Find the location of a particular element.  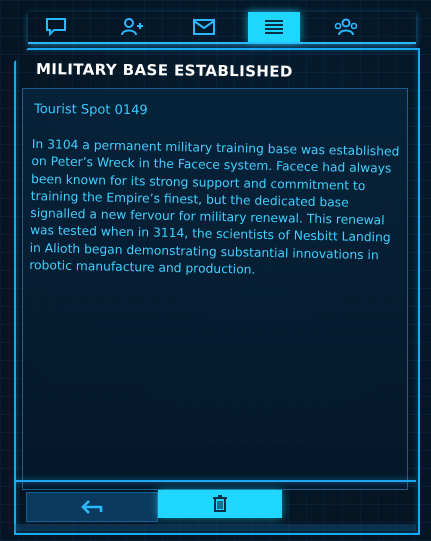

envelope-icon is located at coordinates (204, 27).